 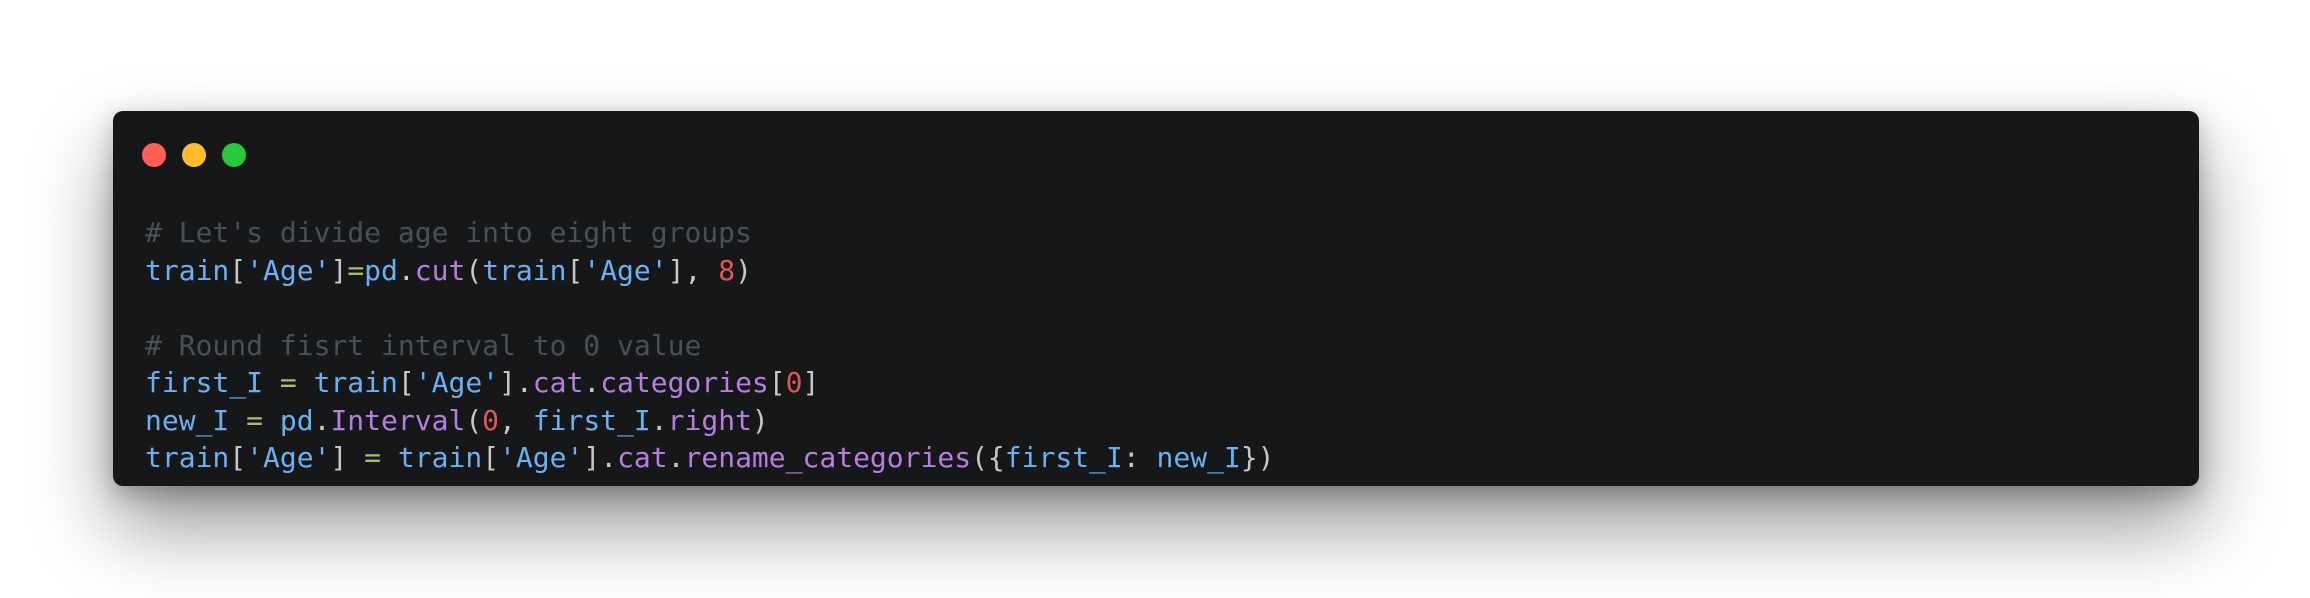 I want to click on code-line: first_I = train['Age'].cat.categories[0], so click(x=710, y=383).